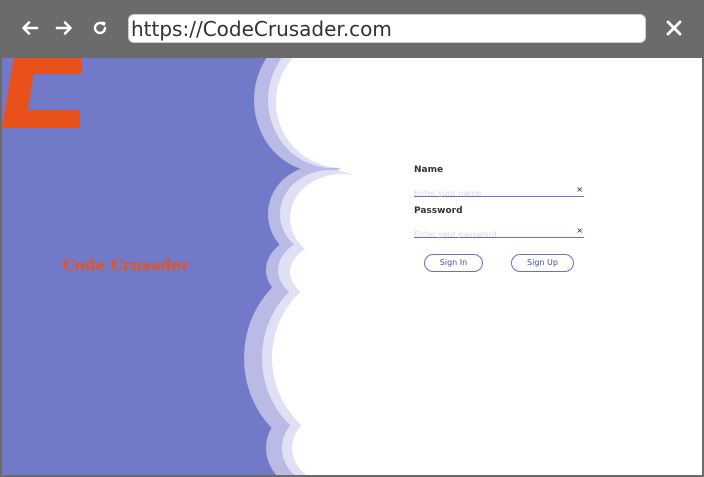 The width and height of the screenshot is (704, 477). I want to click on password-field: ×, so click(499, 232).